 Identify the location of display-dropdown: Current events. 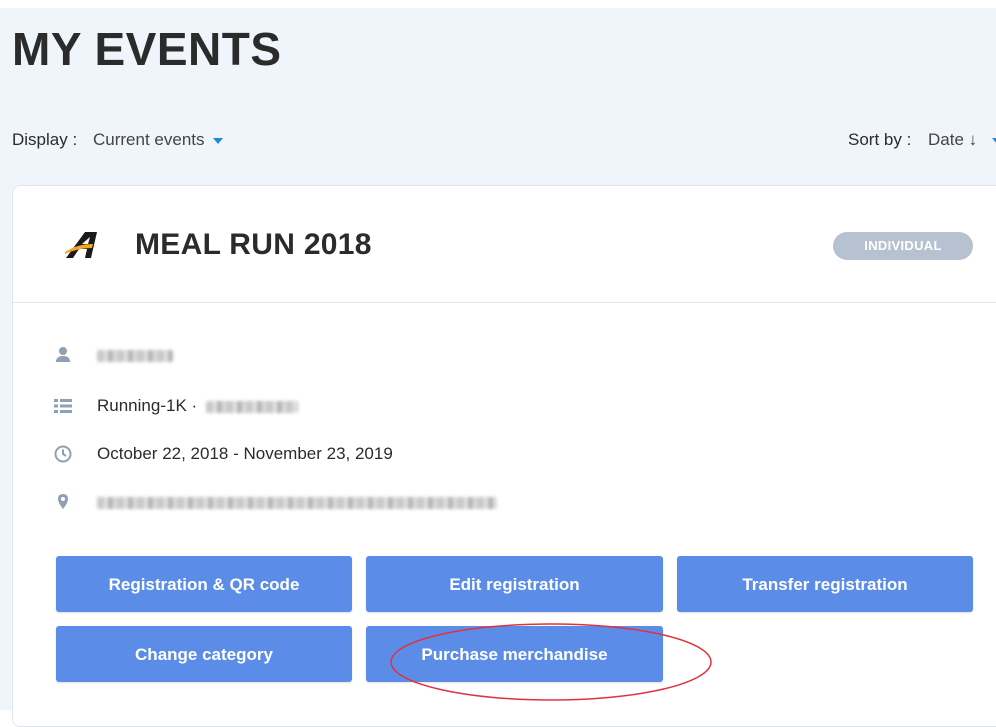
(158, 140).